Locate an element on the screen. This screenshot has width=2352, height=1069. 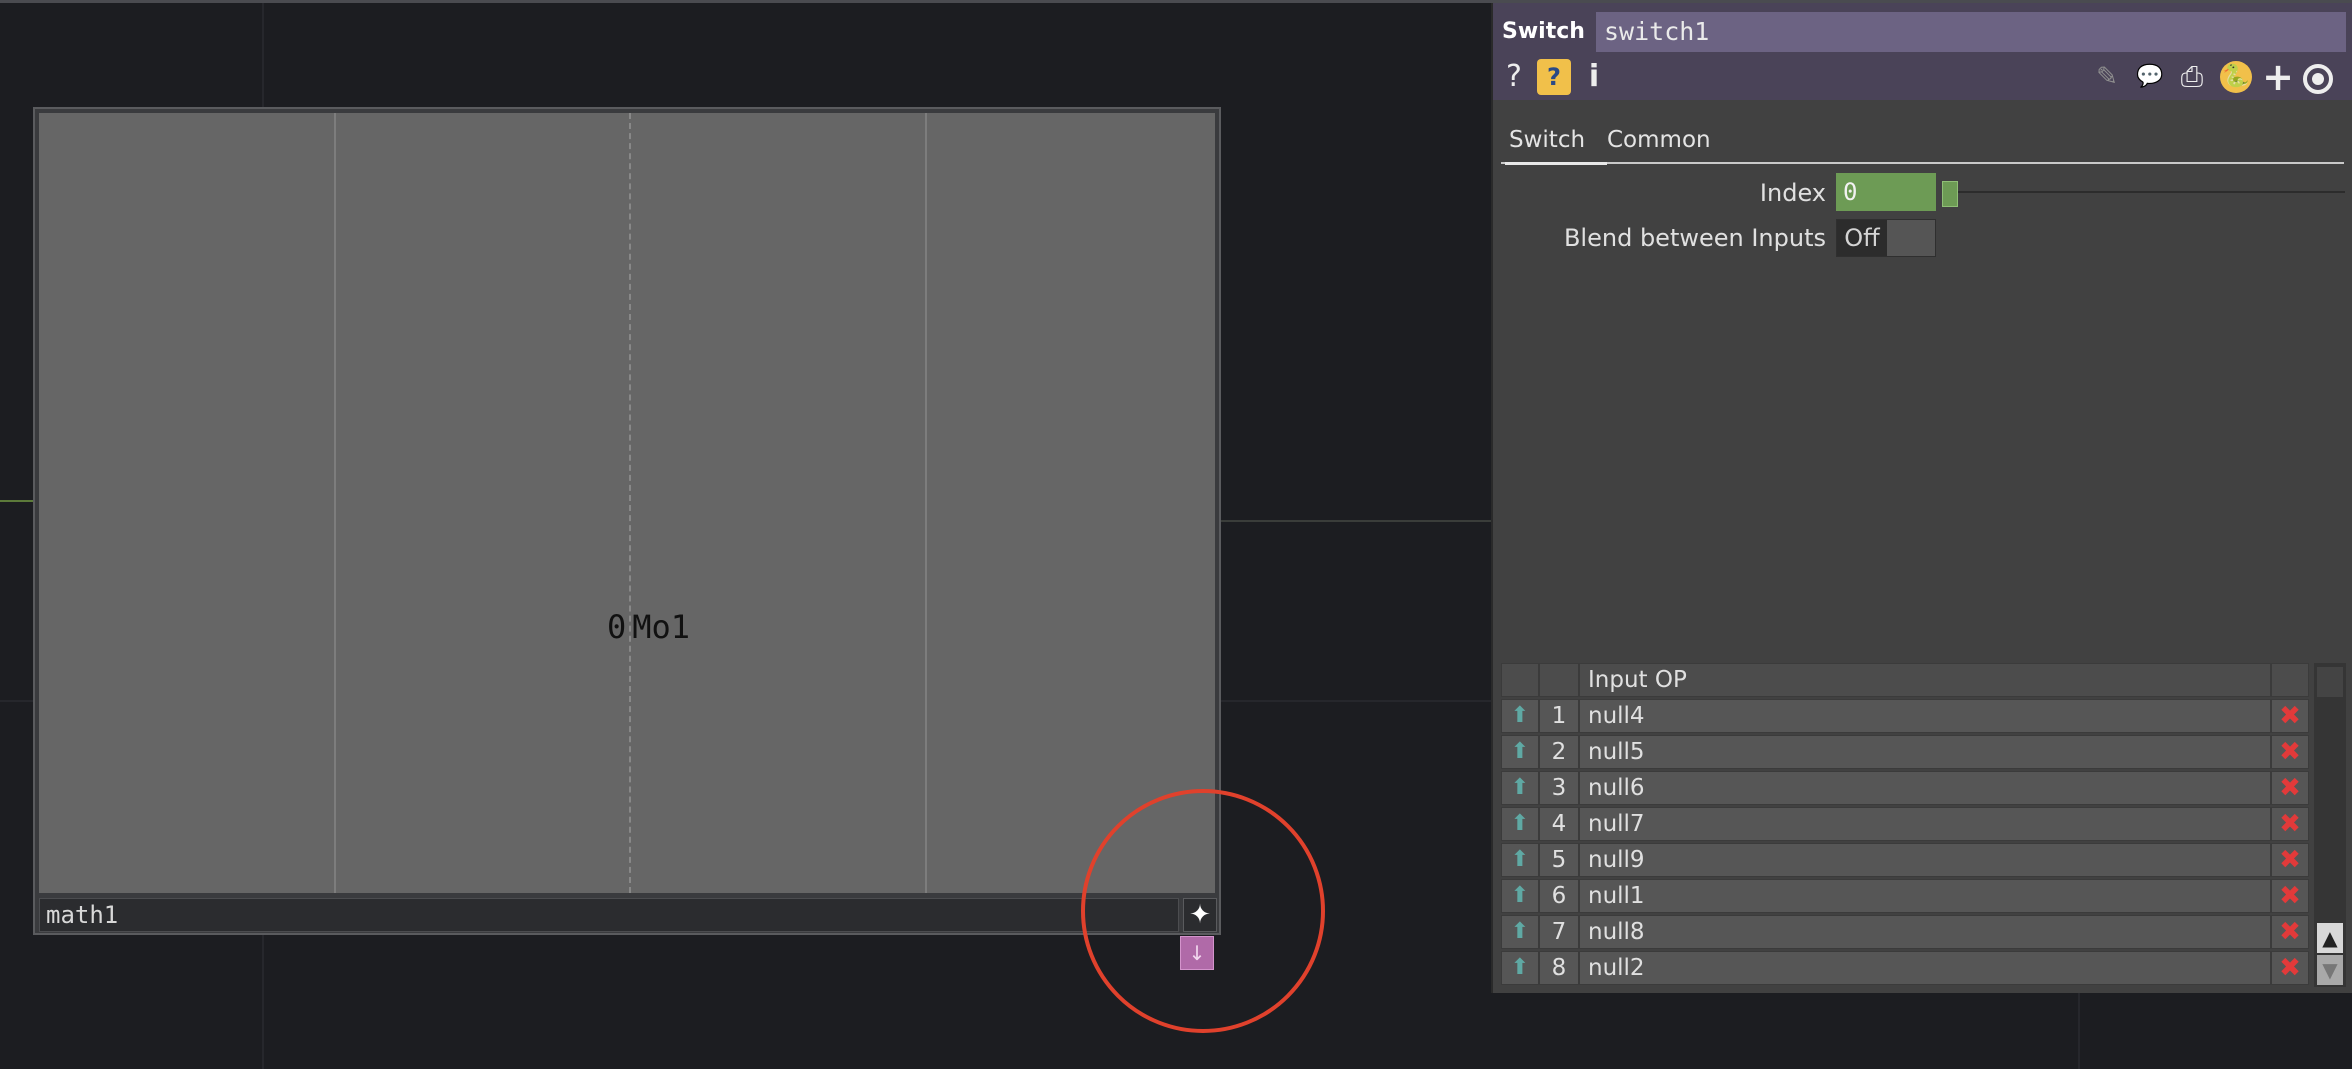
input-op-field: null2 is located at coordinates (1925, 968).